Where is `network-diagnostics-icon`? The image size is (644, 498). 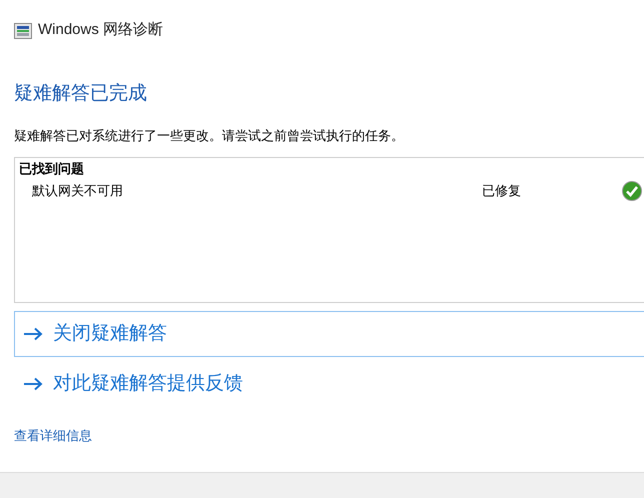
network-diagnostics-icon is located at coordinates (23, 30).